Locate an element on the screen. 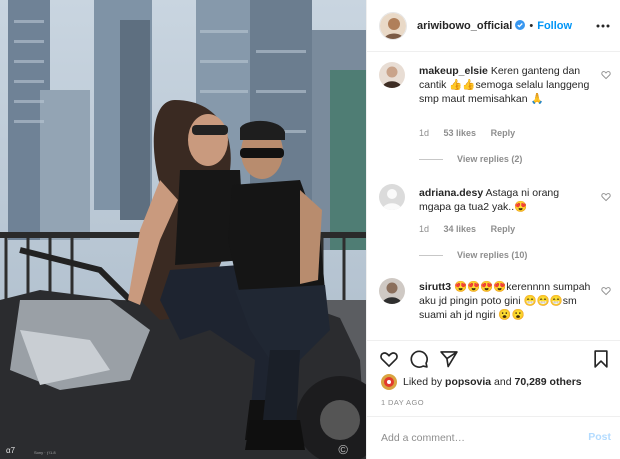  comment-likes-count: 53 likes is located at coordinates (460, 133).